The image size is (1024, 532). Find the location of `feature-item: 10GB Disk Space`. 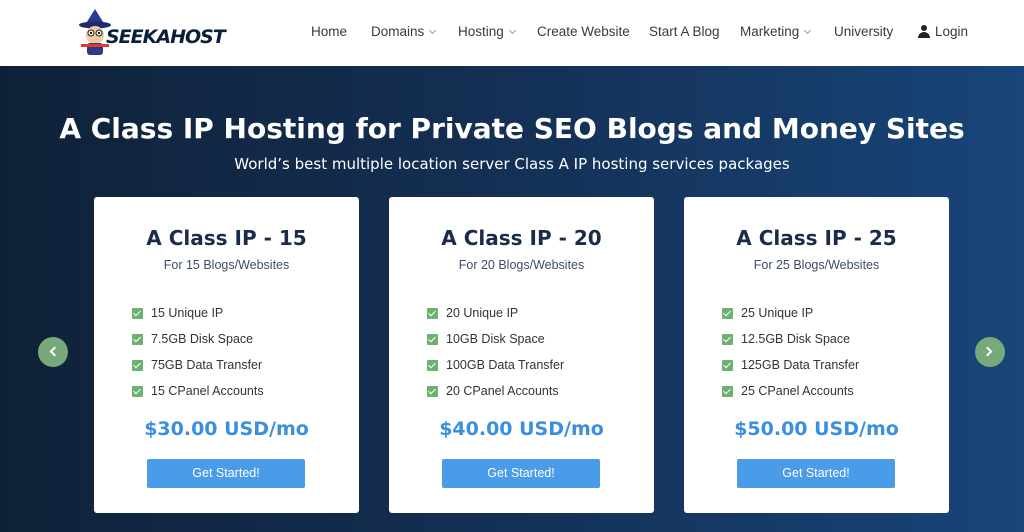

feature-item: 10GB Disk Space is located at coordinates (495, 339).